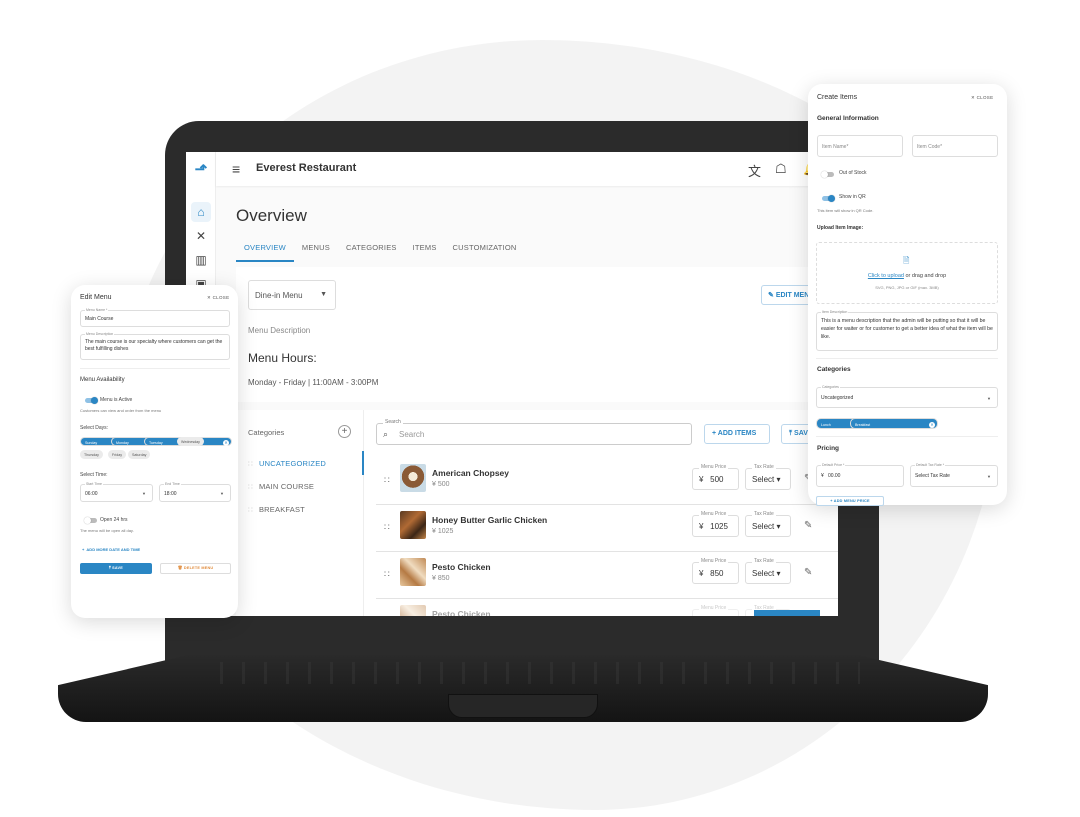 Image resolution: width=1080 pixels, height=817 pixels. Describe the element at coordinates (907, 396) in the screenshot. I see `categories-select: Categories Uncategorized ▼` at that location.